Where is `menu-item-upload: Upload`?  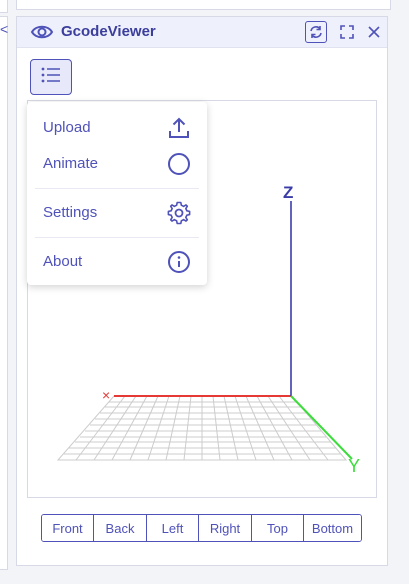
menu-item-upload: Upload is located at coordinates (117, 128).